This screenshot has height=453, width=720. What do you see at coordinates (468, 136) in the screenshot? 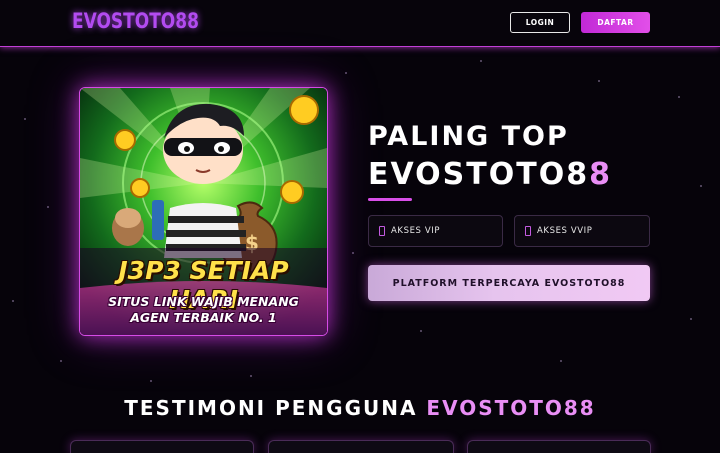
I see `hero-headline: PALING TOP` at bounding box center [468, 136].